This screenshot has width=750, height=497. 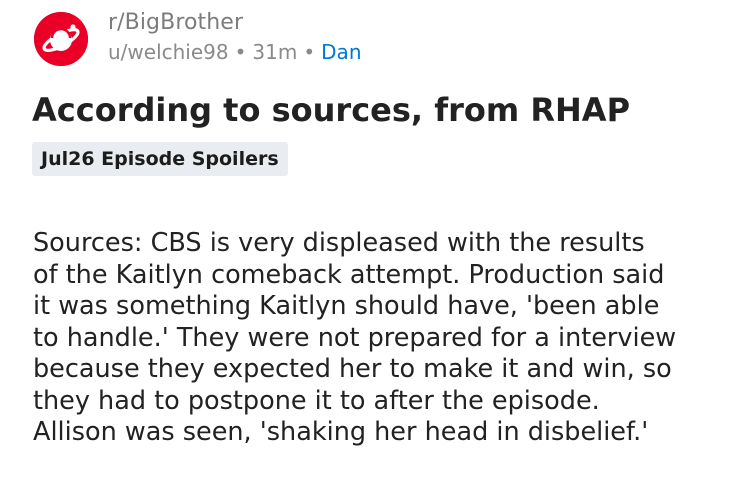 I want to click on planet-icon, so click(x=61, y=39).